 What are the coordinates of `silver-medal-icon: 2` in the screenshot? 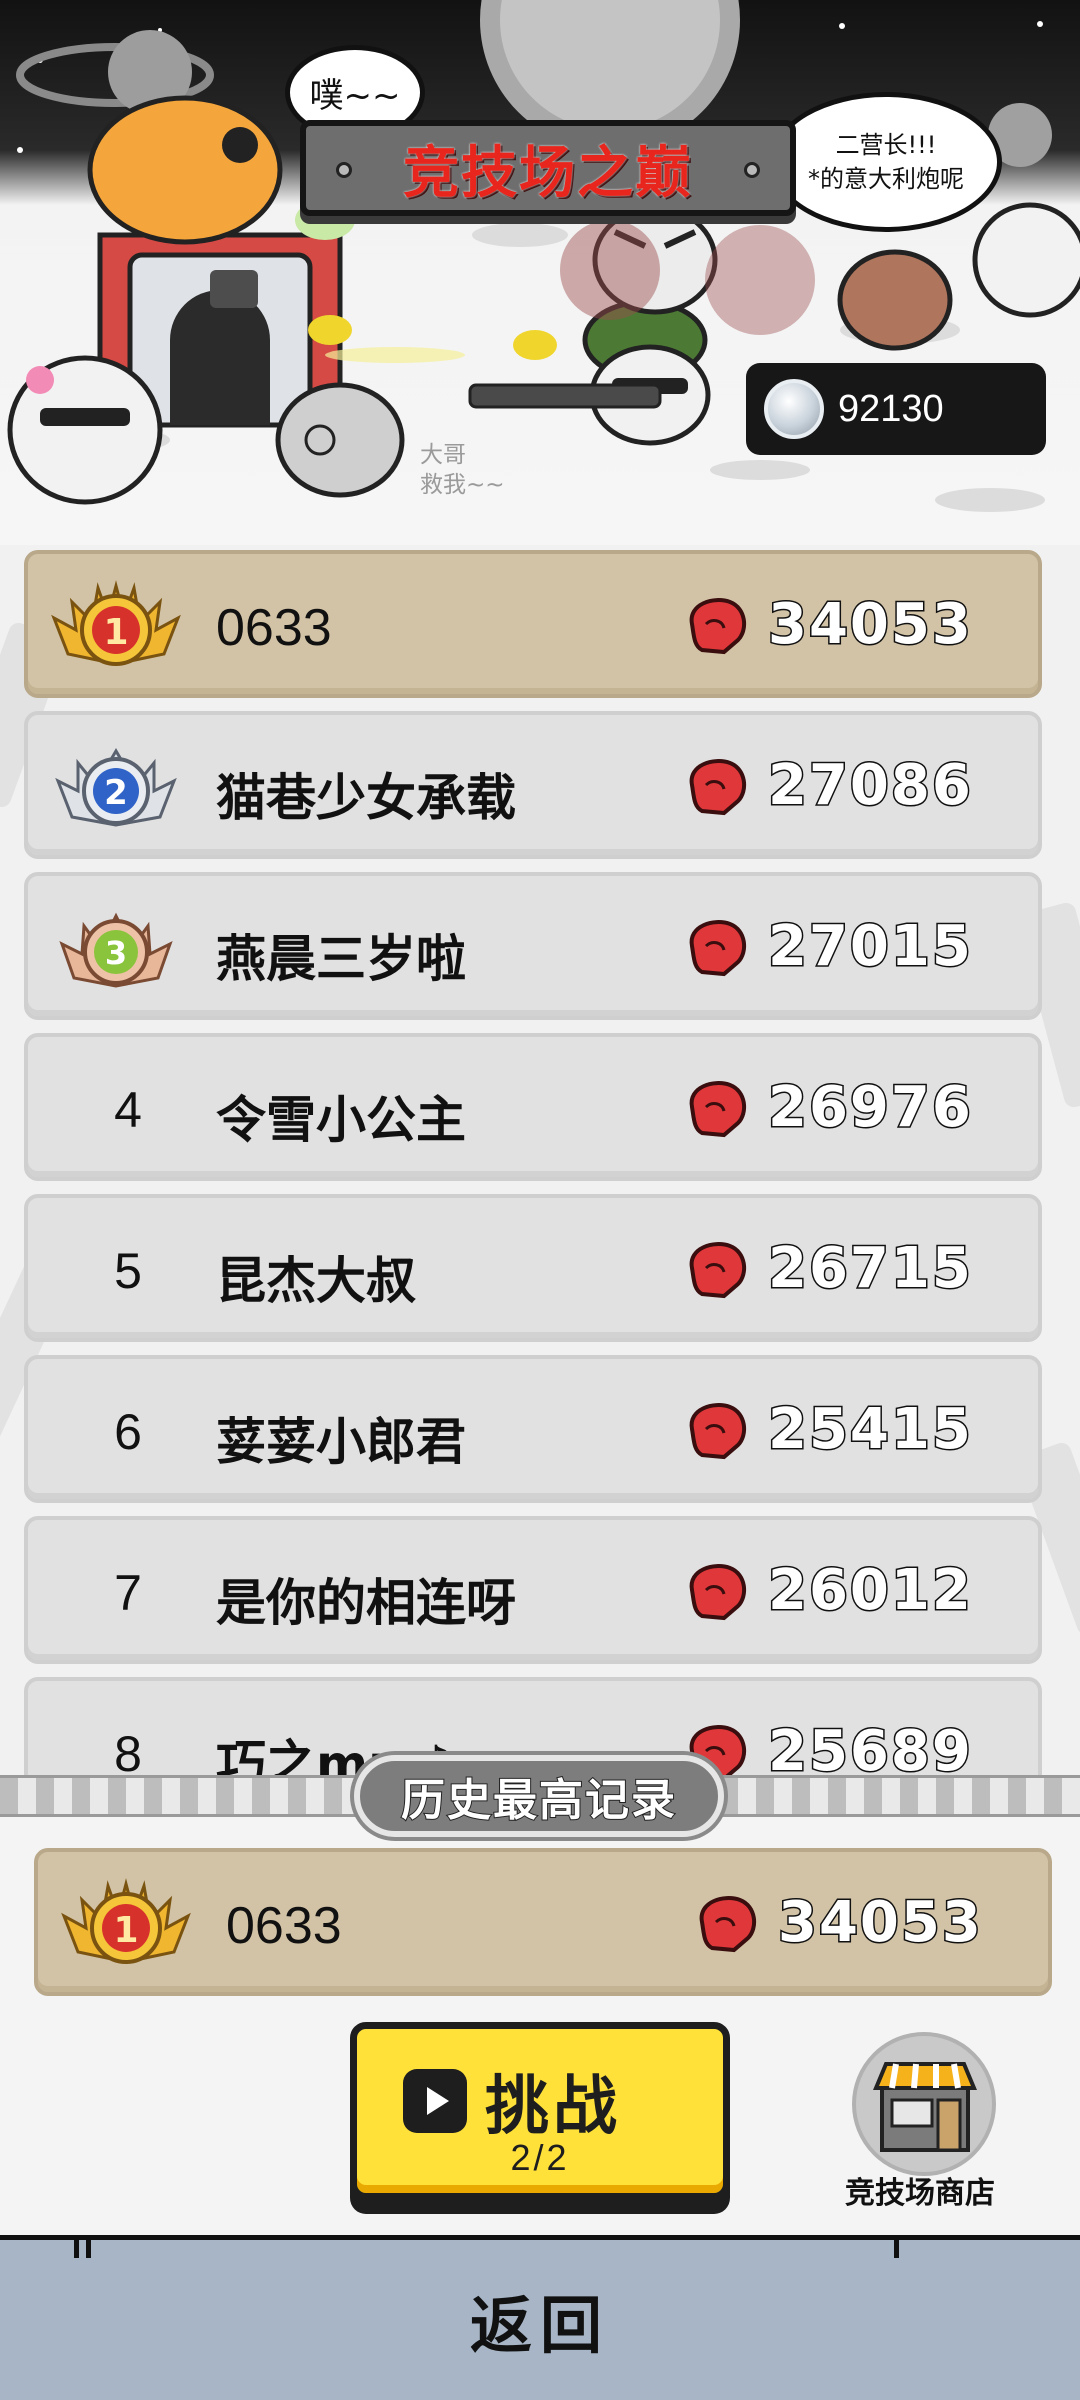 It's located at (116, 787).